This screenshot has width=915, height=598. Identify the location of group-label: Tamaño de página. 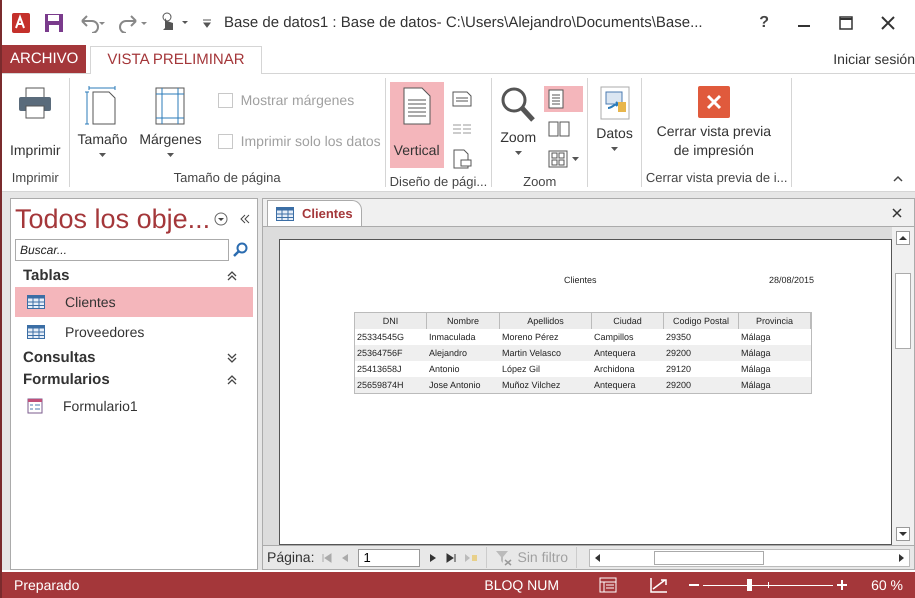
(227, 178).